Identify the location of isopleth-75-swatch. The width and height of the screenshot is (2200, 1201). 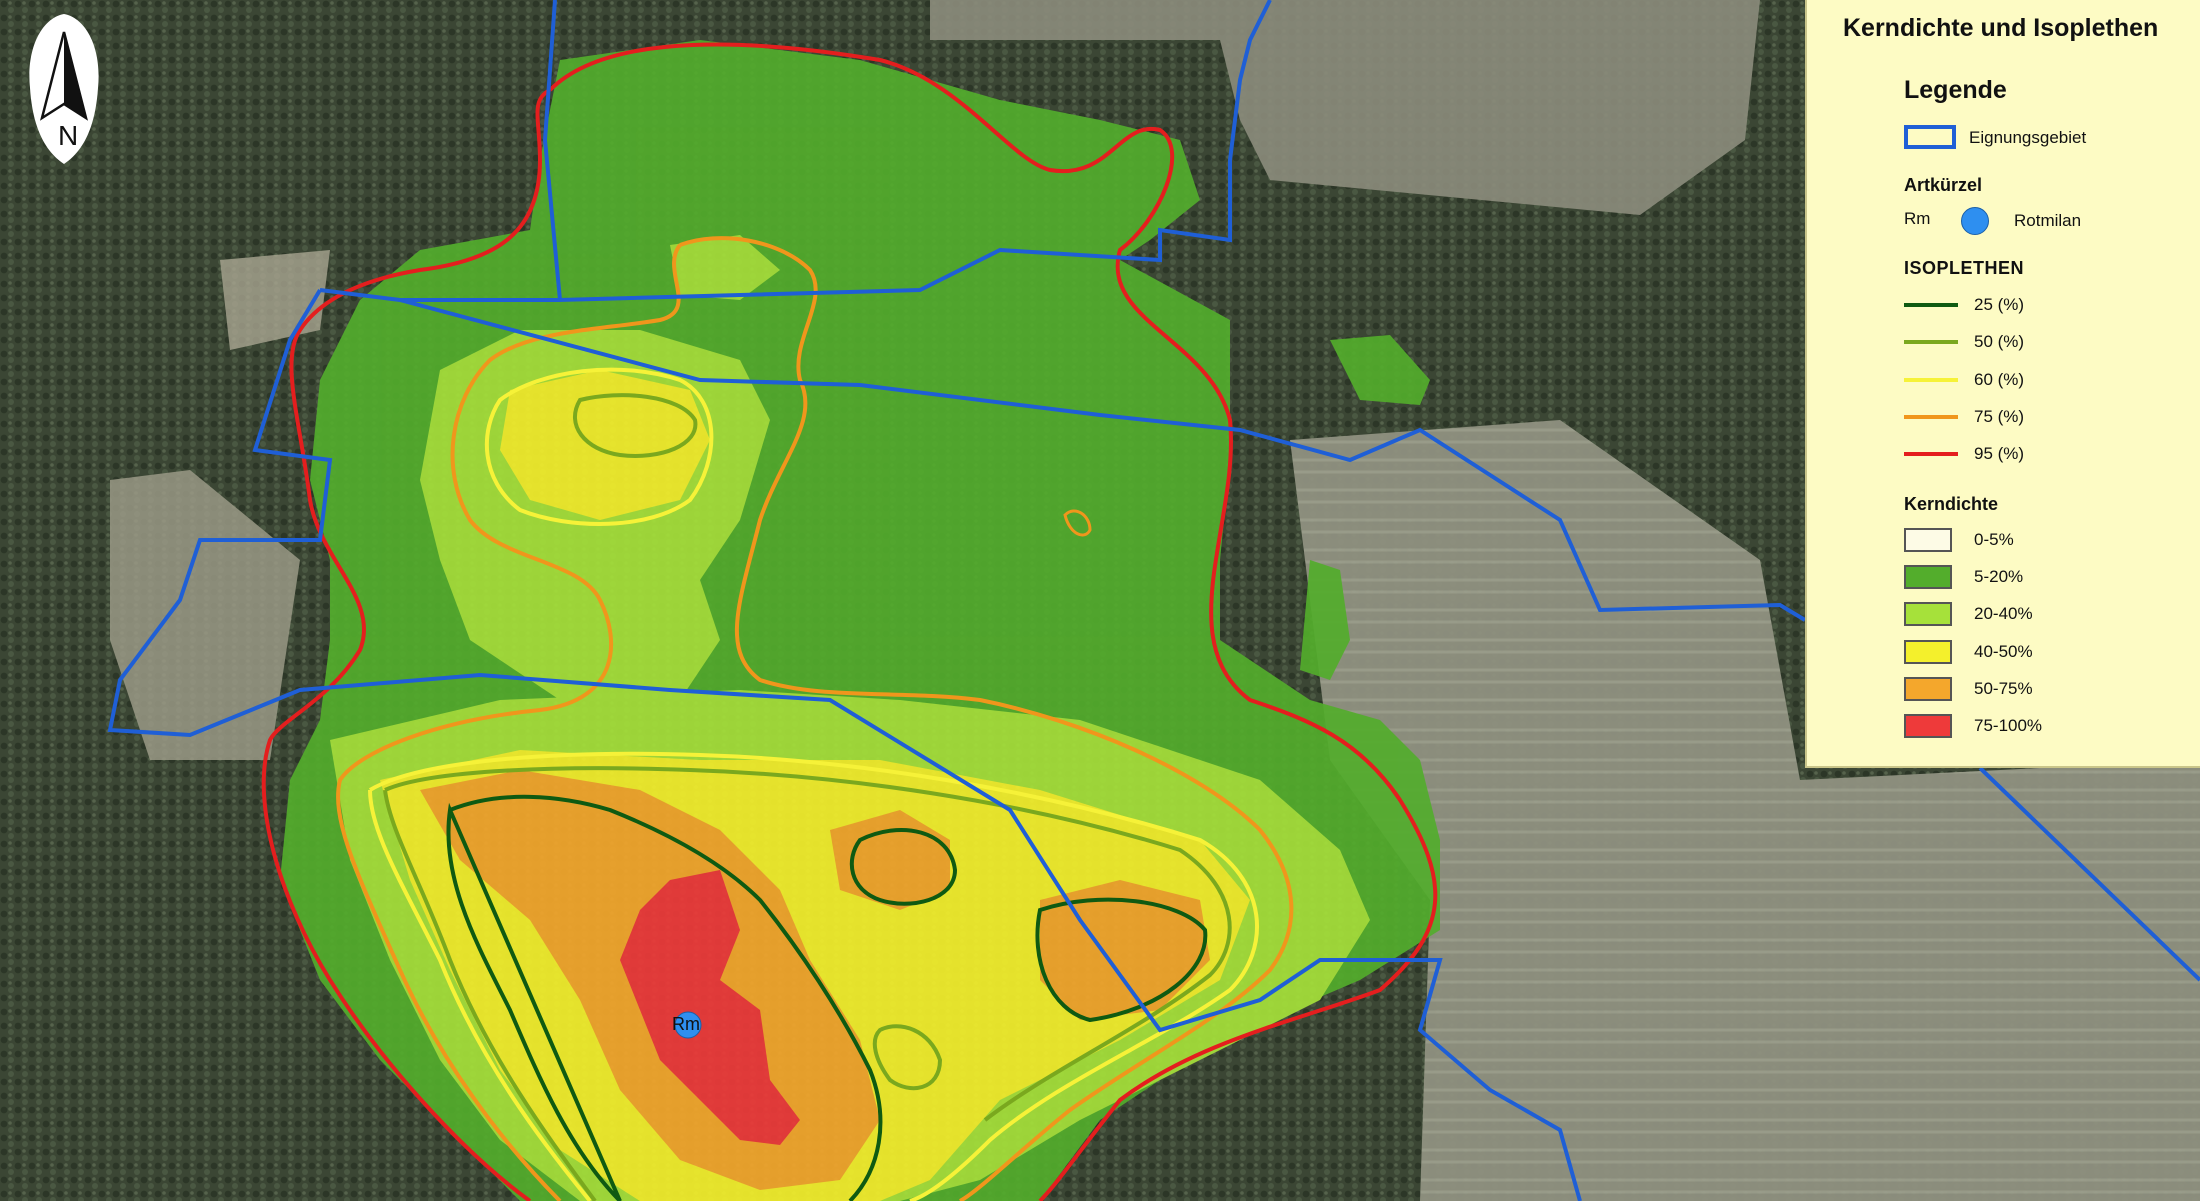
(1931, 417).